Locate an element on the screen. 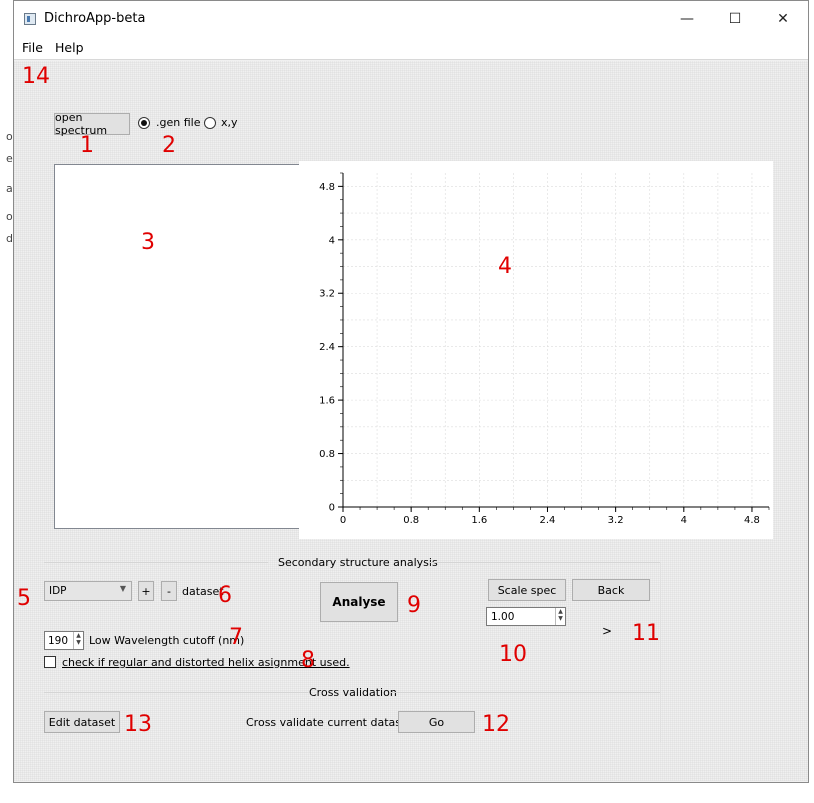 The width and height of the screenshot is (814, 803). x-tick-label: 4 is located at coordinates (684, 520).